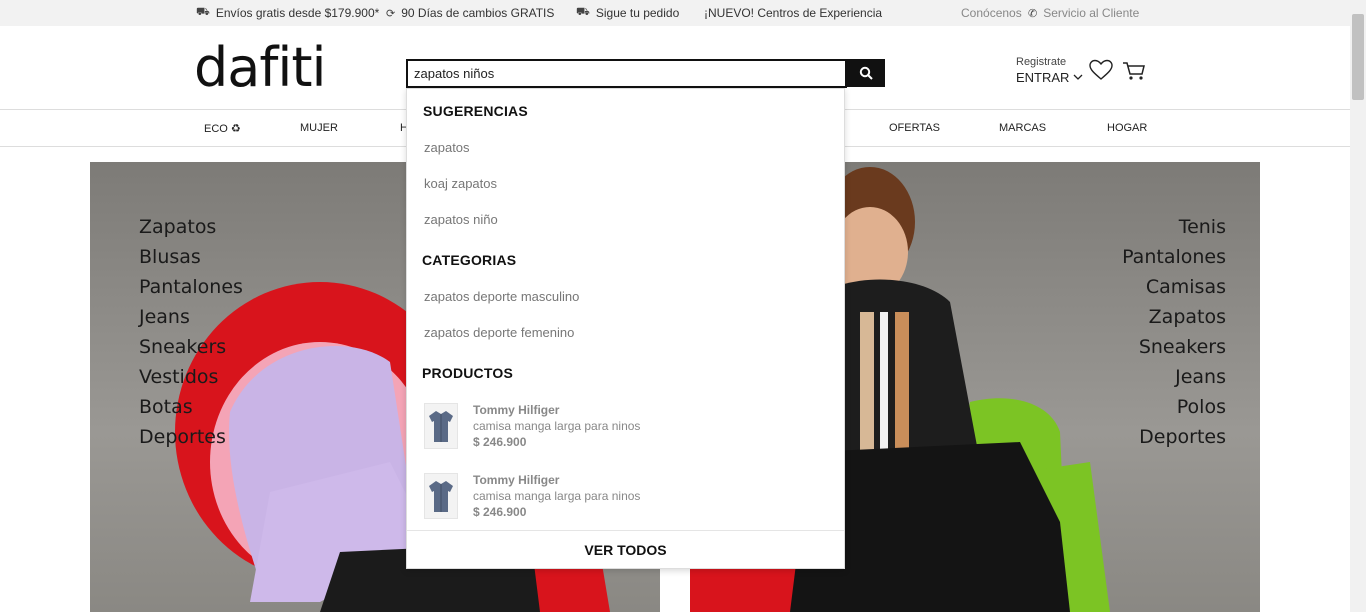  What do you see at coordinates (191, 407) in the screenshot?
I see `category-link: Botas` at bounding box center [191, 407].